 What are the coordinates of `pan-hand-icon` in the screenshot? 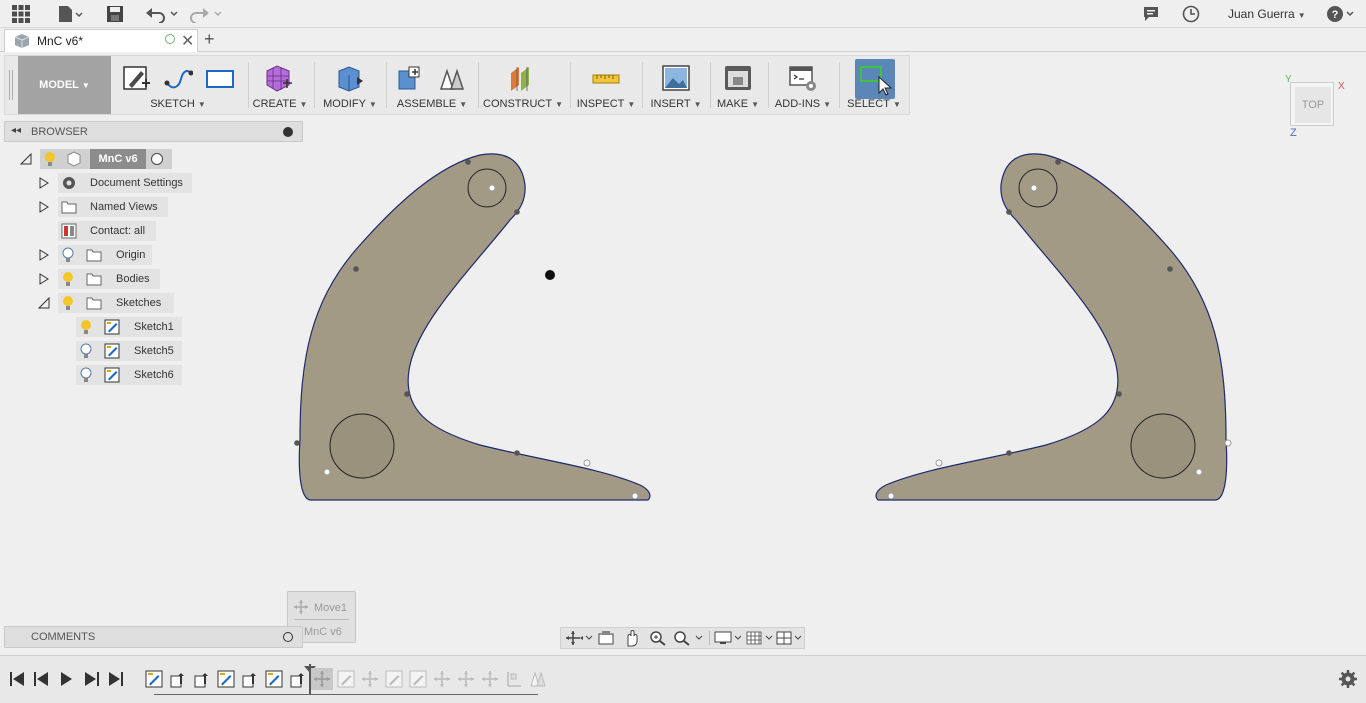 It's located at (632, 638).